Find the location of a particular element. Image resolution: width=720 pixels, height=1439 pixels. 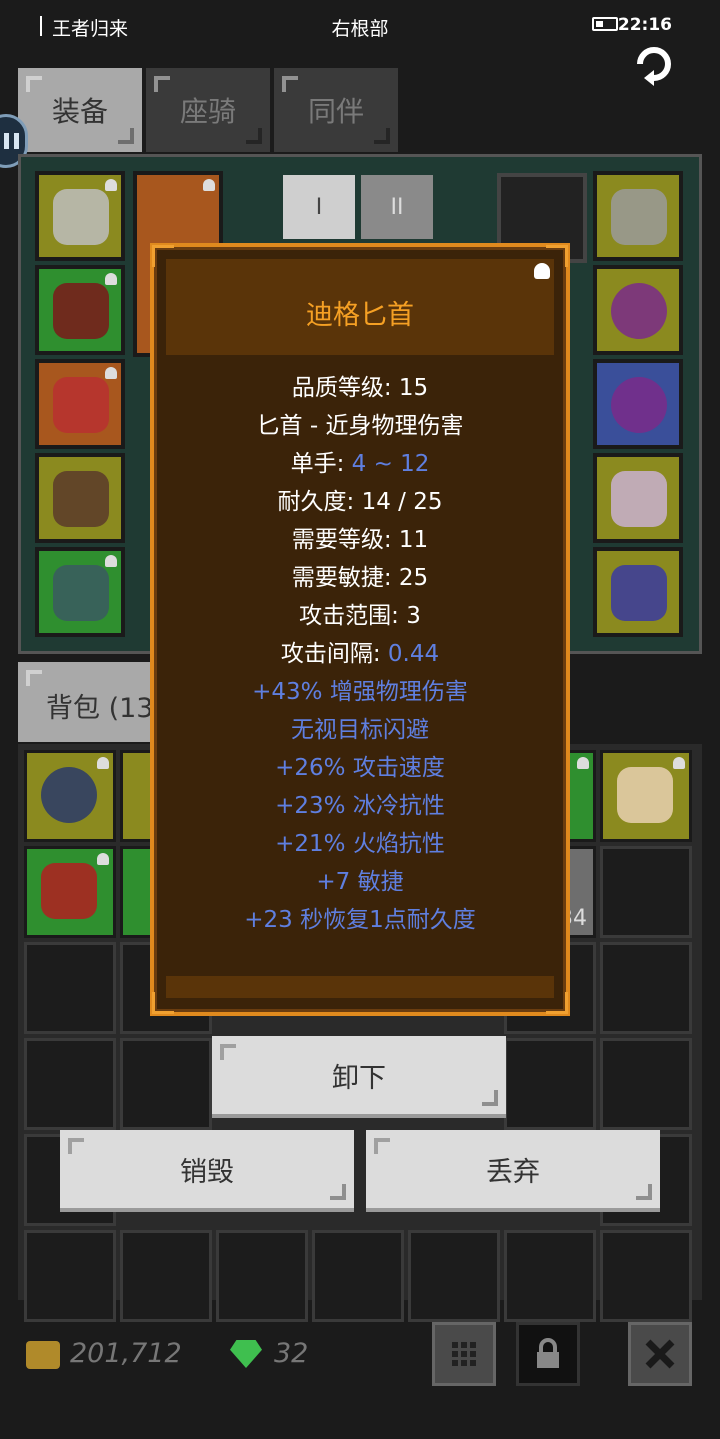

gold-icon is located at coordinates (43, 1355).